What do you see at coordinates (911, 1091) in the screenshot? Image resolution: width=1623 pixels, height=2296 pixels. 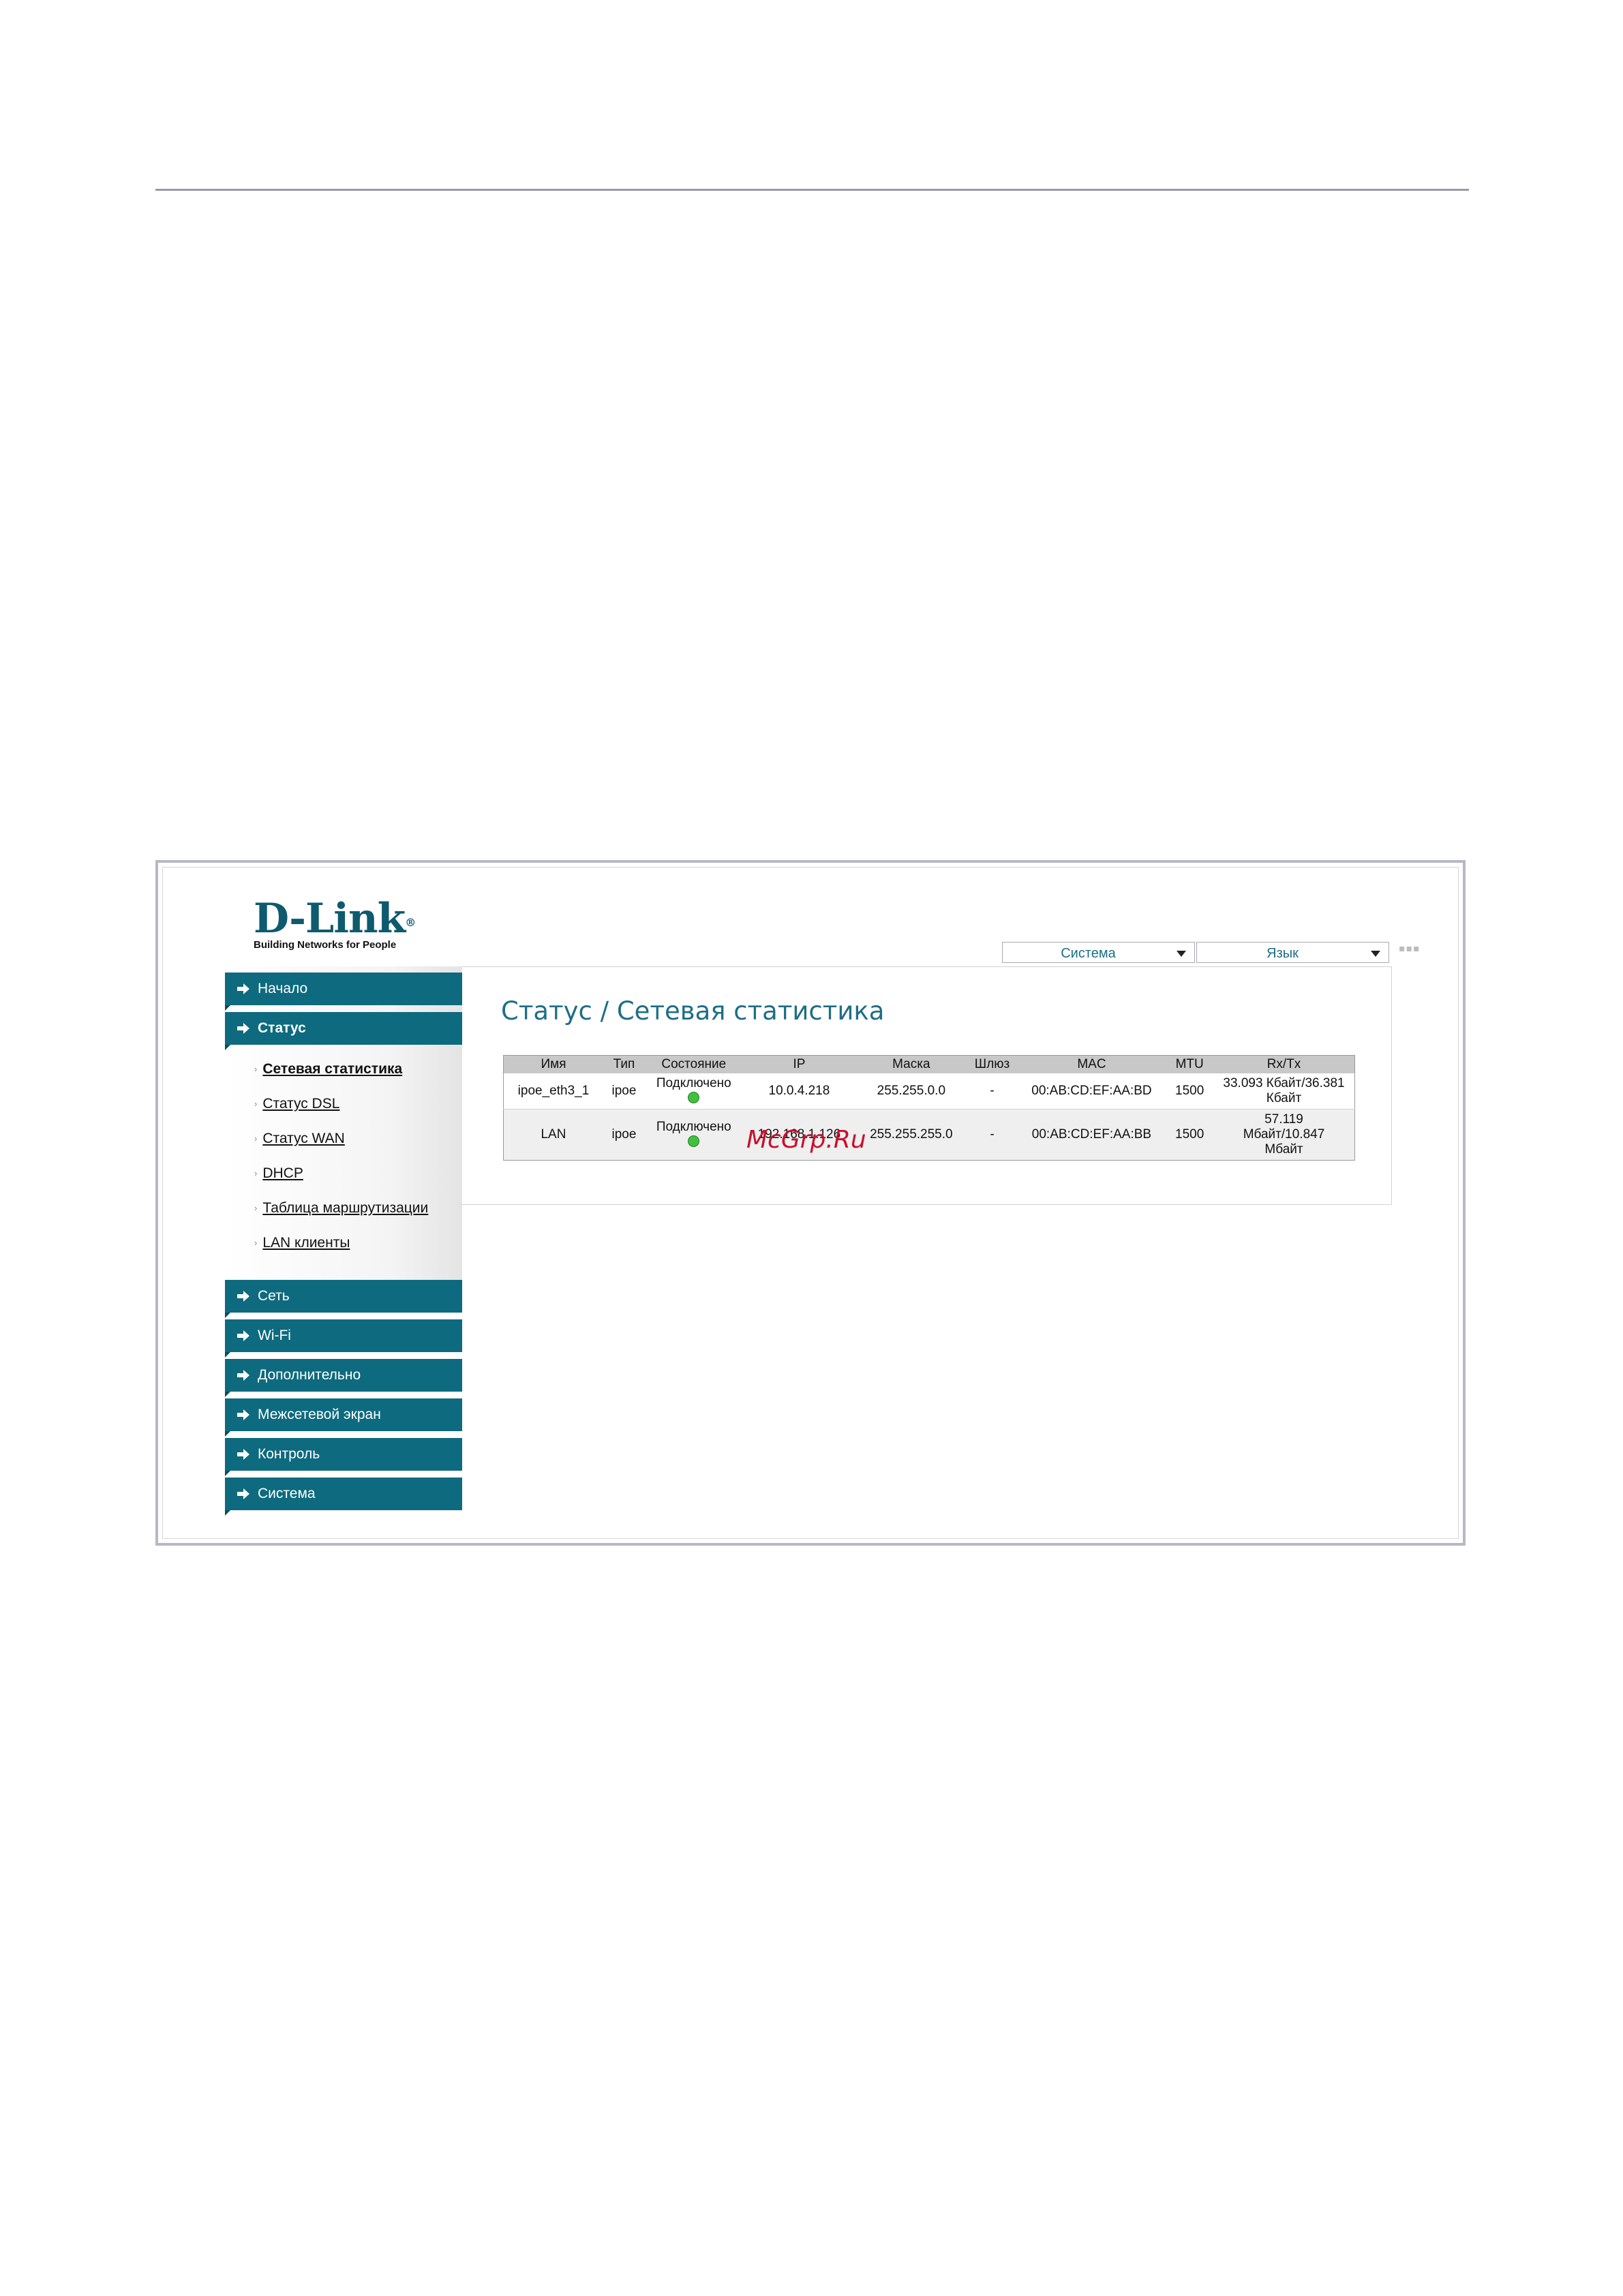 I see `cell-mask: 255.255.0.0` at bounding box center [911, 1091].